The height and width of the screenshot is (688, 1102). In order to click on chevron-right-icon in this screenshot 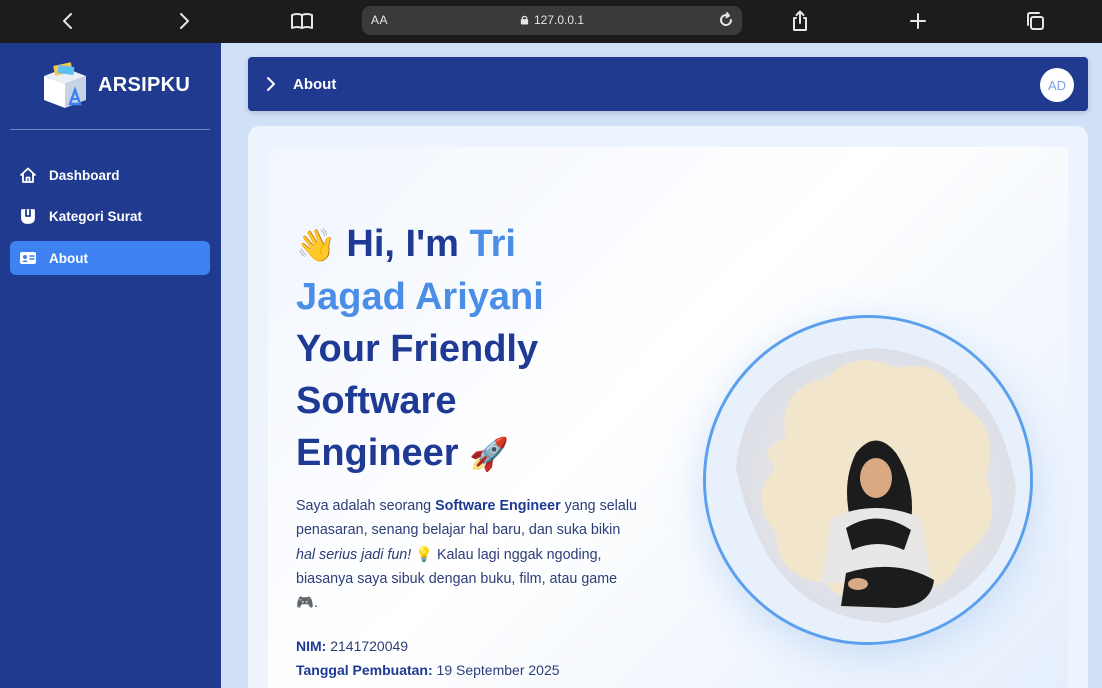, I will do `click(271, 86)`.